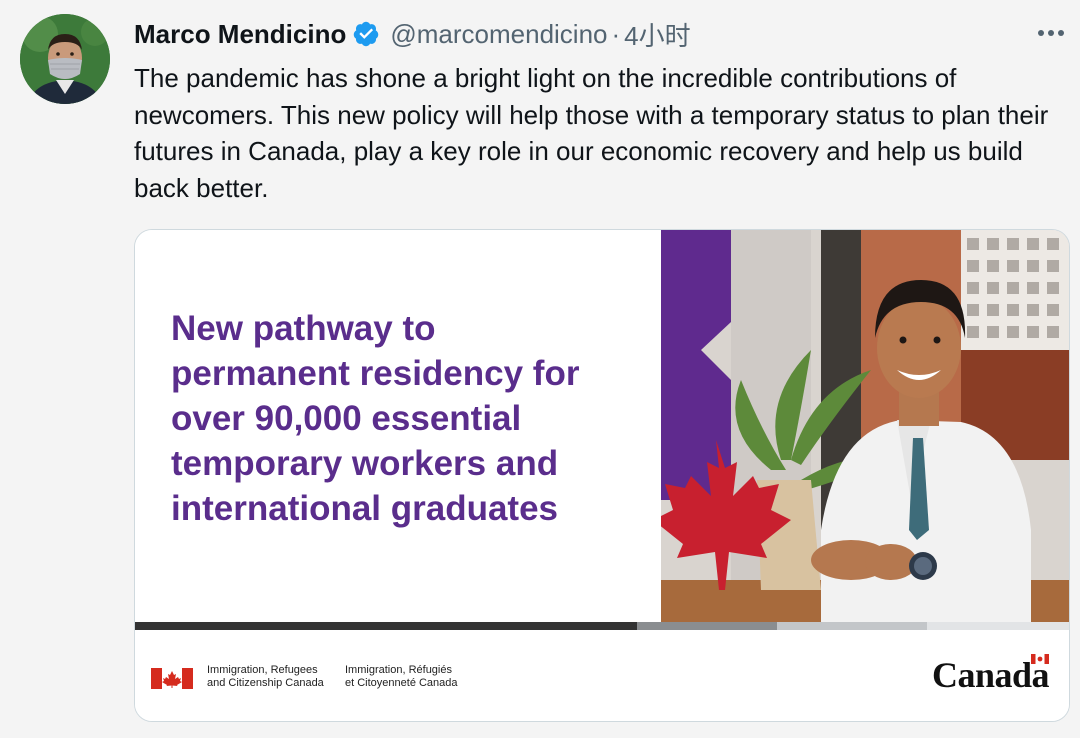 The width and height of the screenshot is (1080, 738). What do you see at coordinates (1040, 659) in the screenshot?
I see `wordmark-flag-icon` at bounding box center [1040, 659].